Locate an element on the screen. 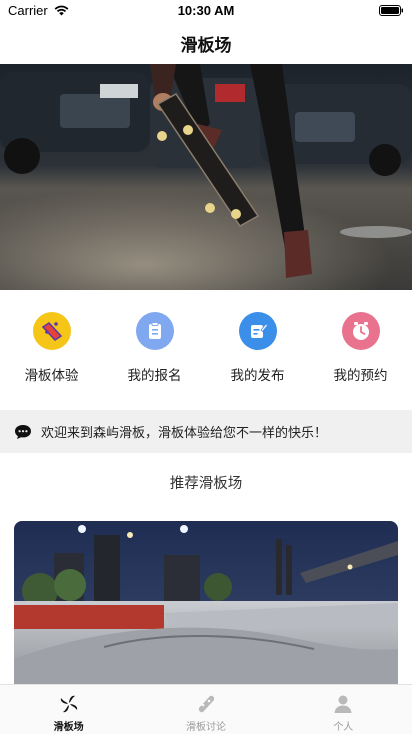  person-icon is located at coordinates (343, 704).